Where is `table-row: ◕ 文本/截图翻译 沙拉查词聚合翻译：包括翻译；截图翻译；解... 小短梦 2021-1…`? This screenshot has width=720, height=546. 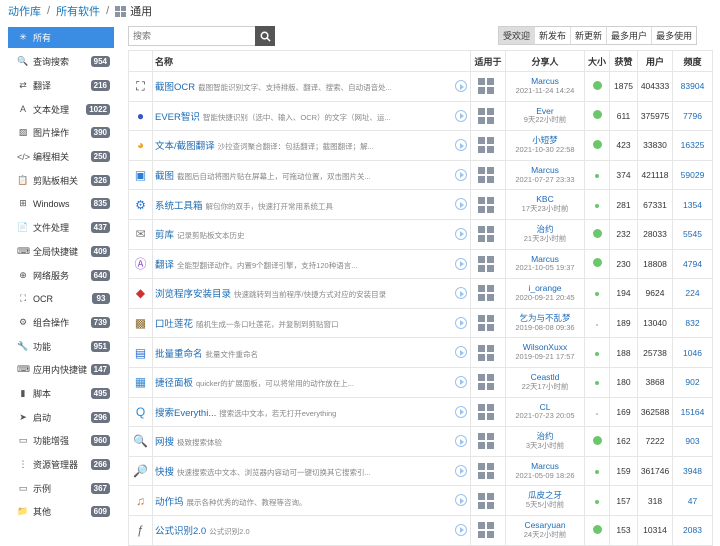 table-row: ◕ 文本/截图翻译 沙拉查词聚合翻译：包括翻译；截图翻译；解... 小短梦 2021-1… is located at coordinates (420, 145).